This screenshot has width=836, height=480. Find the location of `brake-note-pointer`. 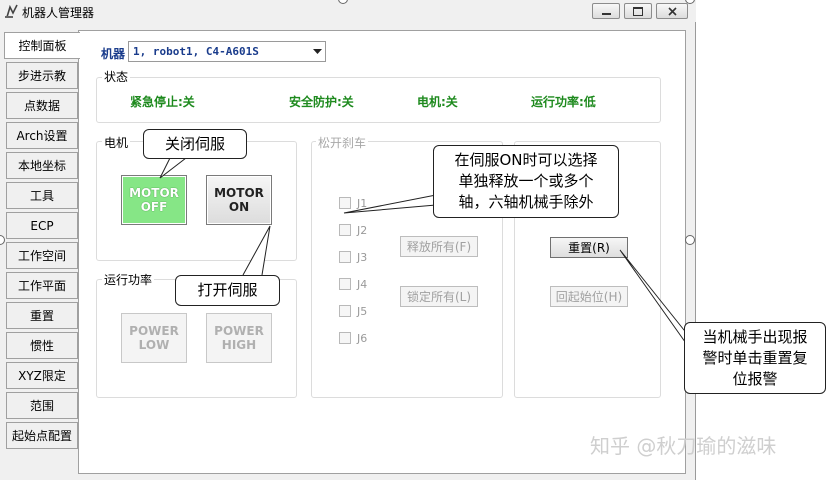

brake-note-pointer is located at coordinates (390, 204).